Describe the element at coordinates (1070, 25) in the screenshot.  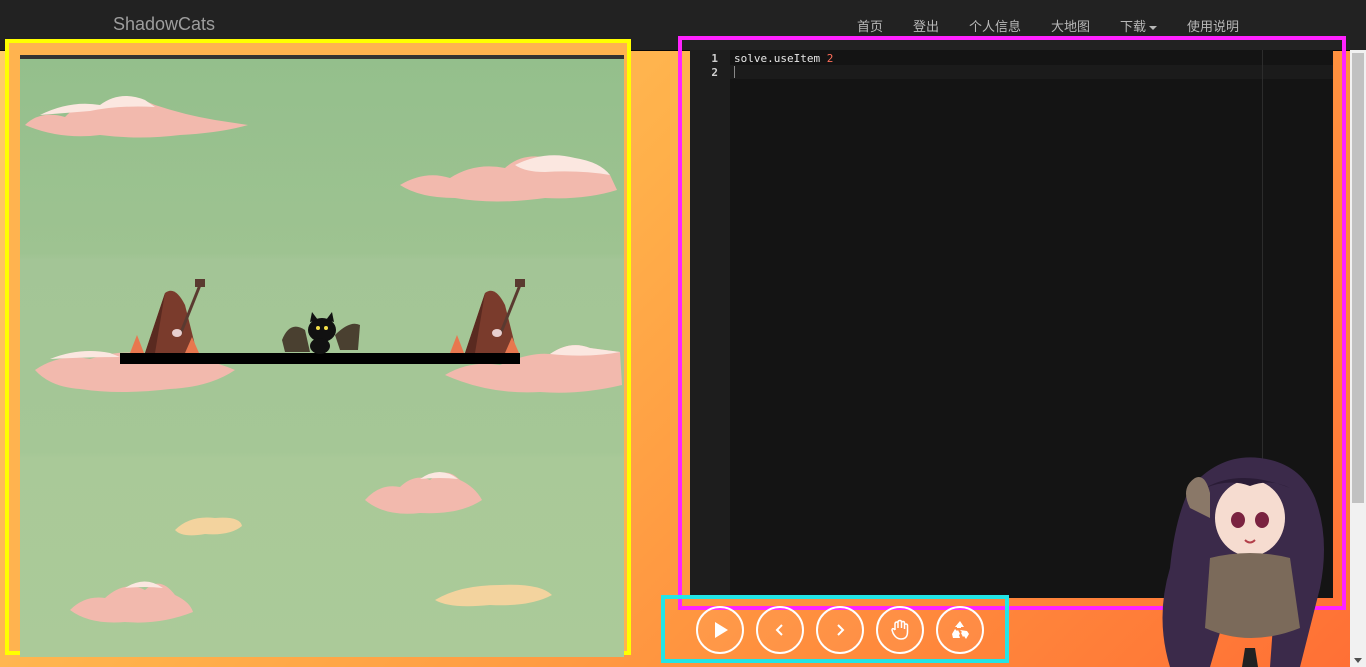
I see `nav-world-map: 大地图` at that location.